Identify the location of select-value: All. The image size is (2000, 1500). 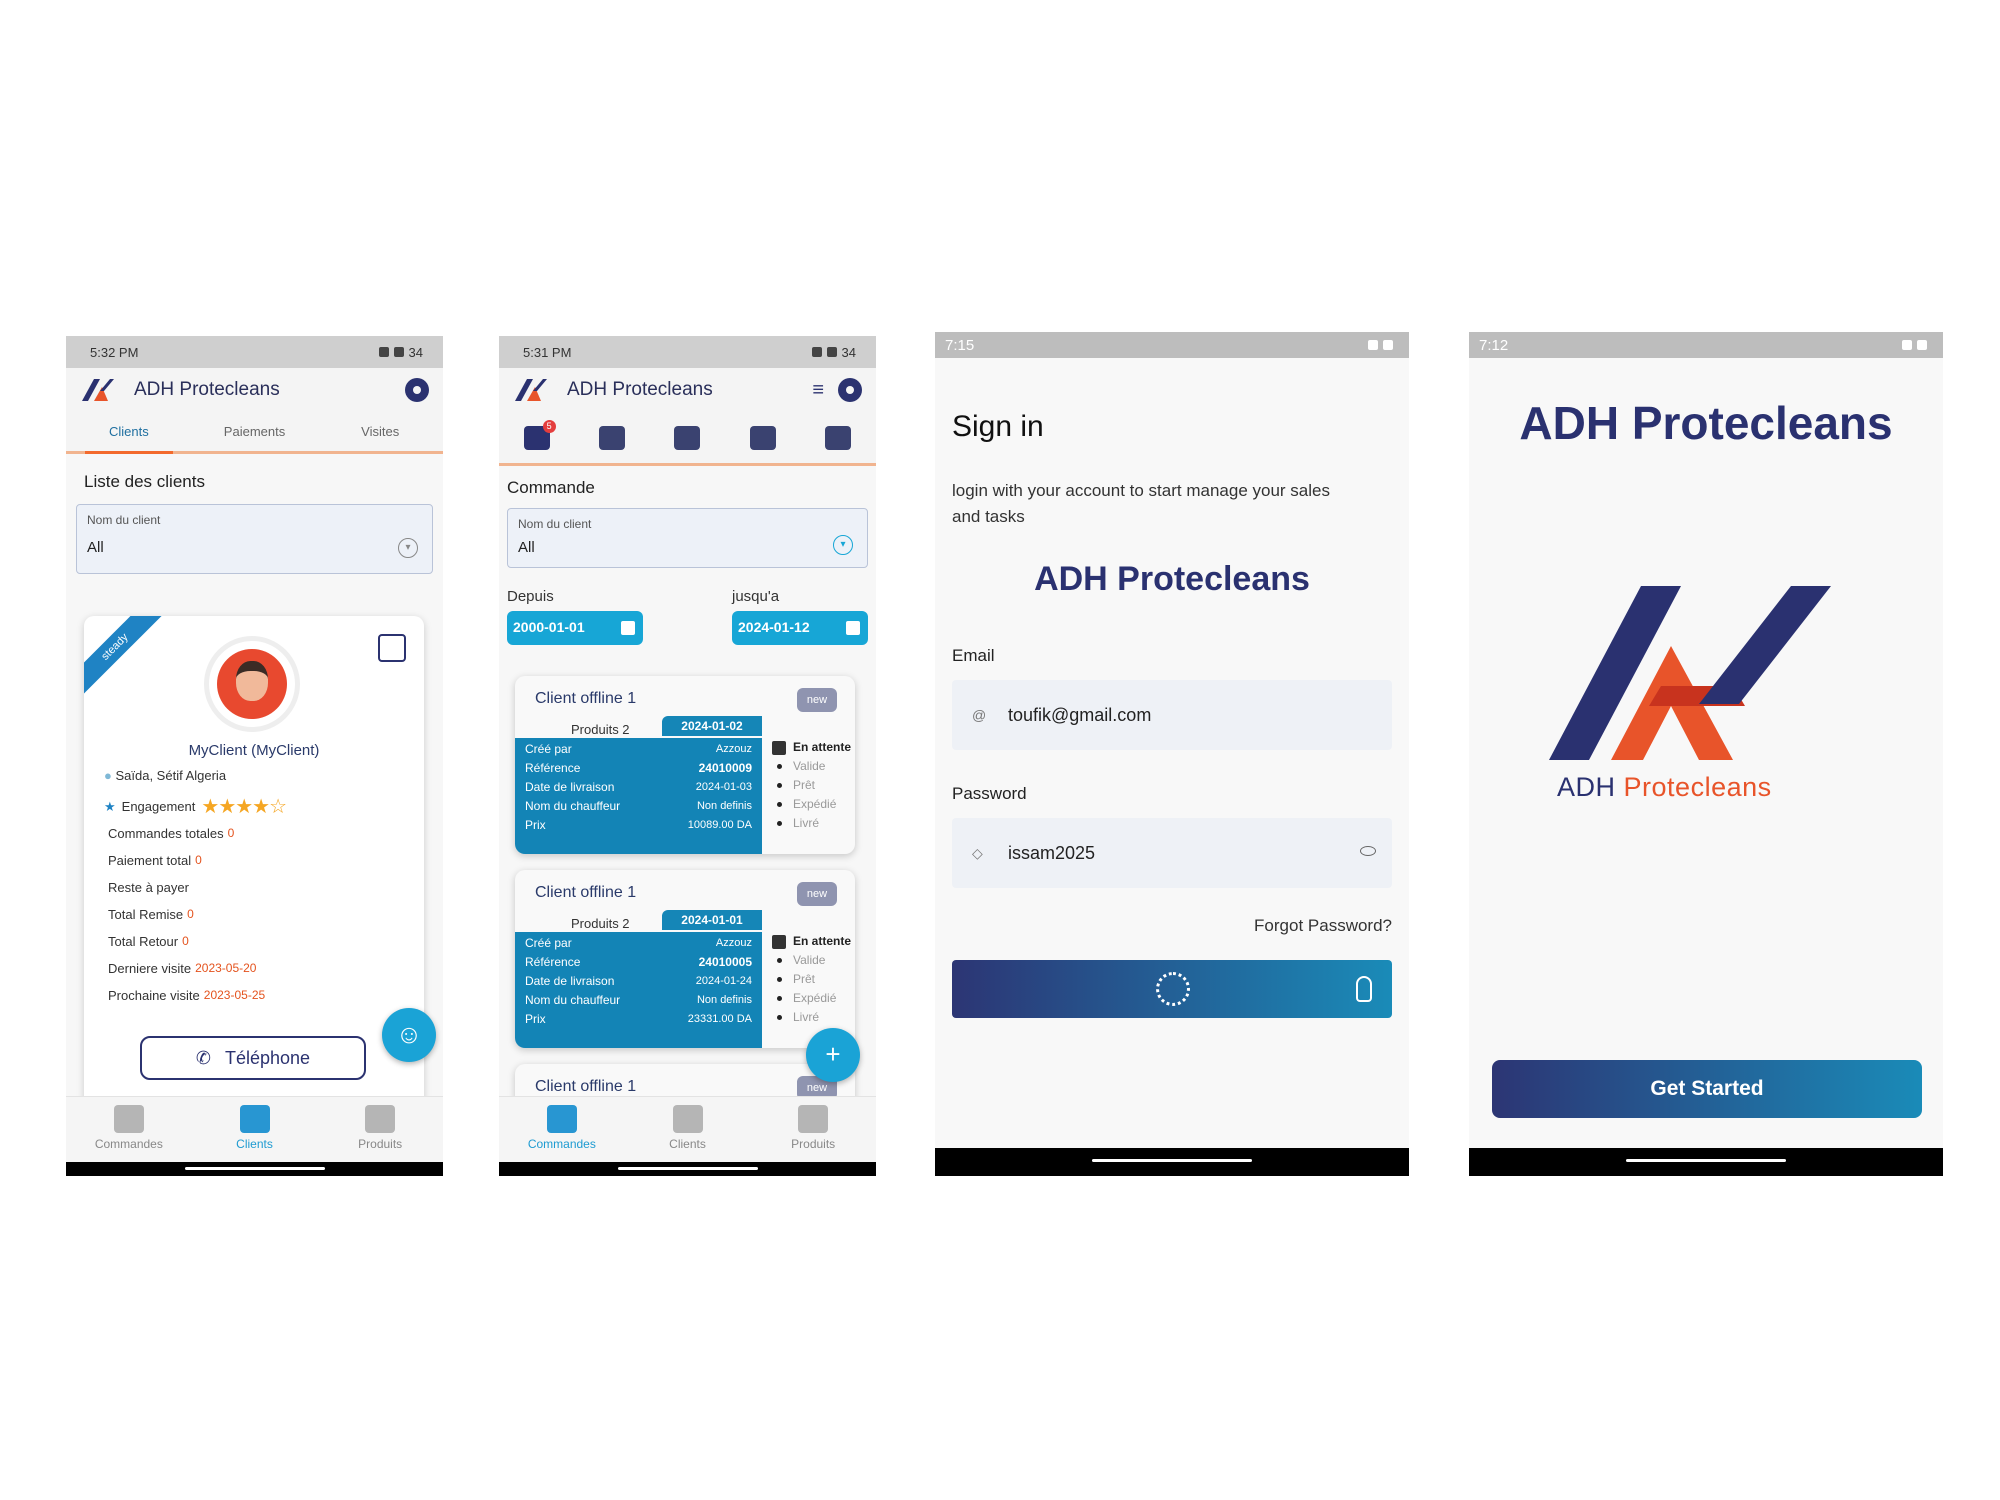
(95, 547).